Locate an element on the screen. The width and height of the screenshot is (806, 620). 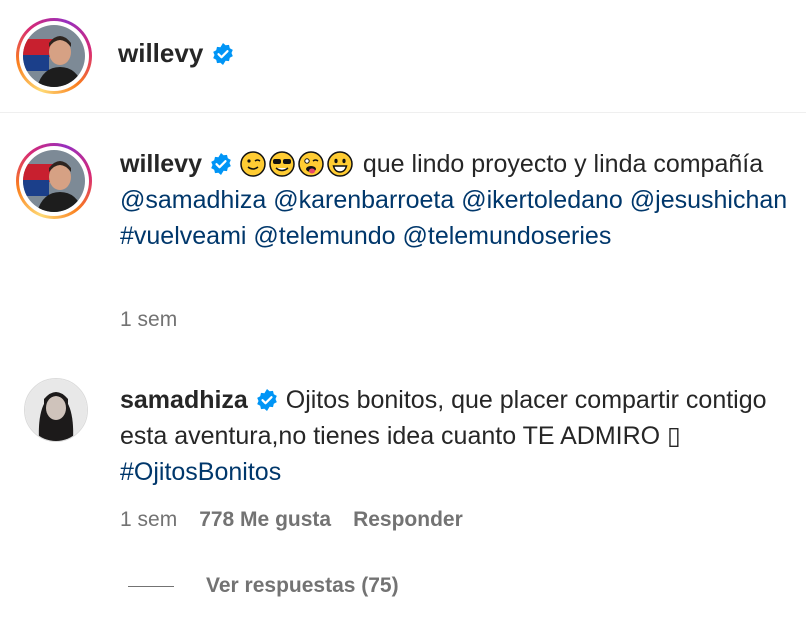
mention-link: @jesushichan is located at coordinates (708, 200).